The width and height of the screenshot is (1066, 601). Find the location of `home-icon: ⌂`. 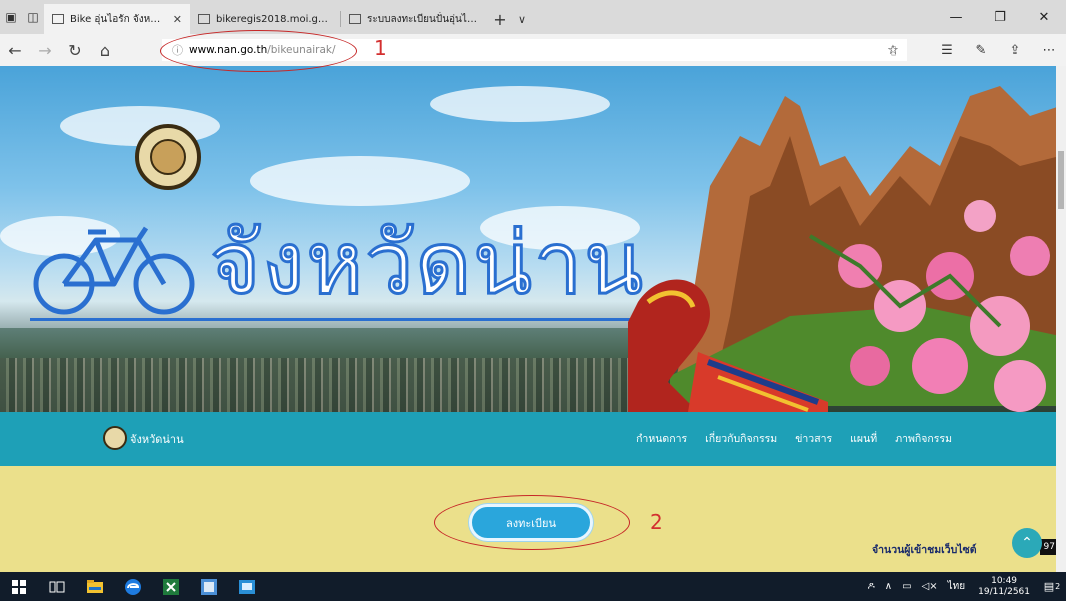

home-icon: ⌂ is located at coordinates (105, 50).